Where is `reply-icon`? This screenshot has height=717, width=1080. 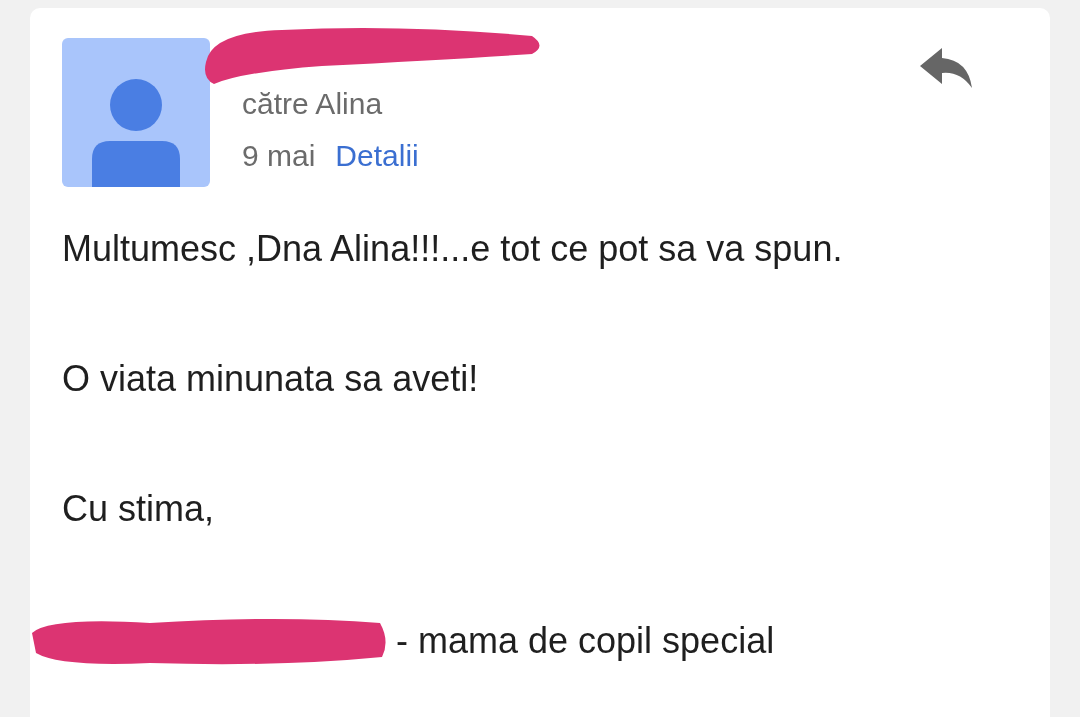 reply-icon is located at coordinates (946, 68).